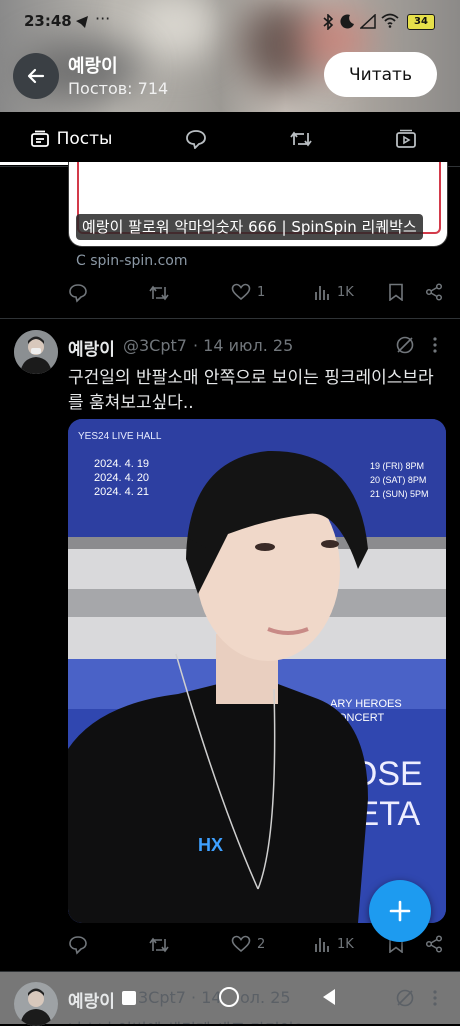 Image resolution: width=460 pixels, height=1026 pixels. Describe the element at coordinates (261, 944) in the screenshot. I see `like-count: 2` at that location.